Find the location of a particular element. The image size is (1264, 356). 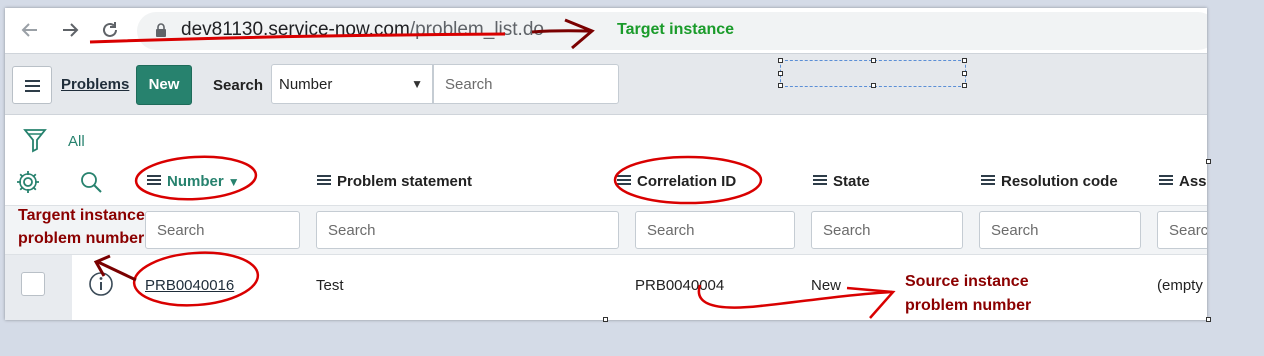

row-checkbox is located at coordinates (33, 284).